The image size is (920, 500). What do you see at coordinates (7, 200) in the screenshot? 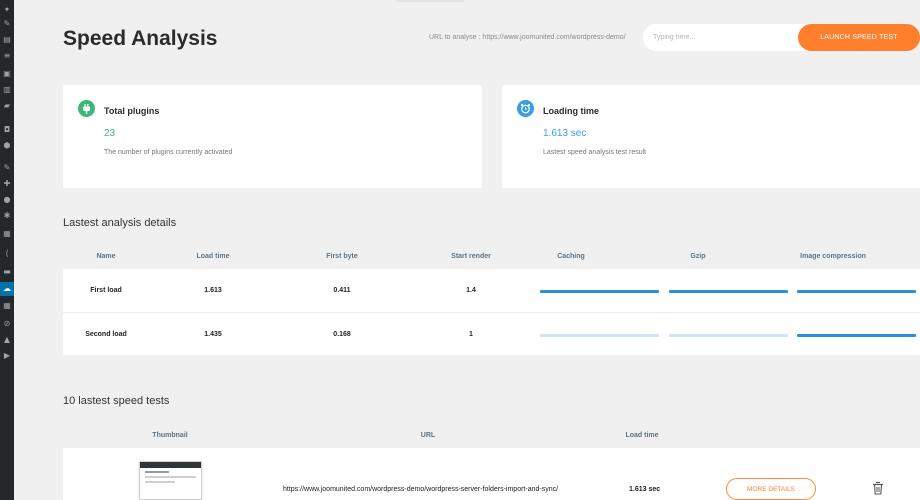
I see `users-icon: ●` at bounding box center [7, 200].